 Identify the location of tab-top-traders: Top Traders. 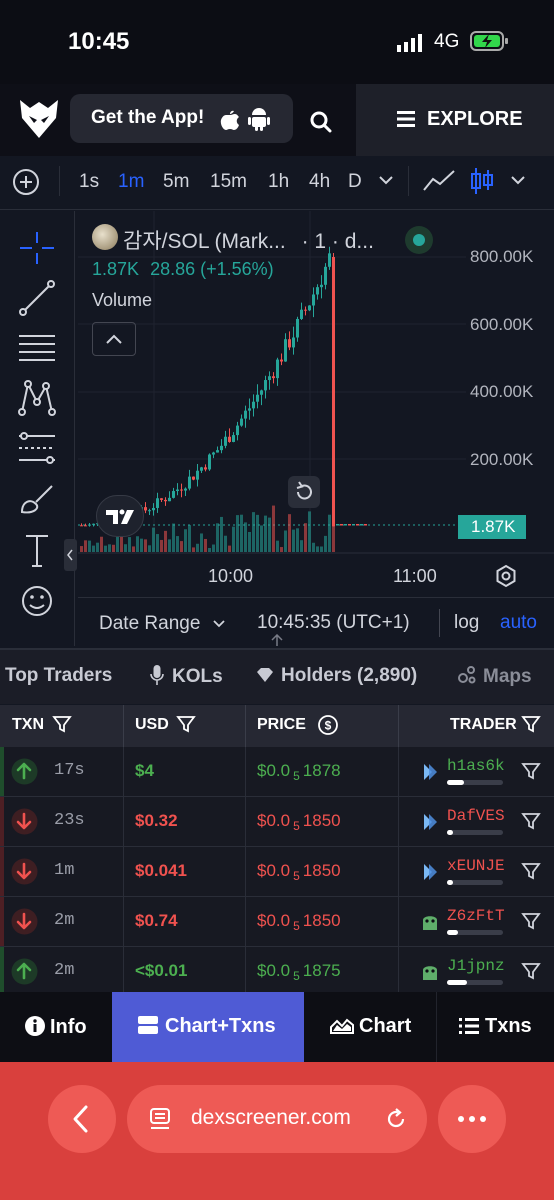
(58, 676).